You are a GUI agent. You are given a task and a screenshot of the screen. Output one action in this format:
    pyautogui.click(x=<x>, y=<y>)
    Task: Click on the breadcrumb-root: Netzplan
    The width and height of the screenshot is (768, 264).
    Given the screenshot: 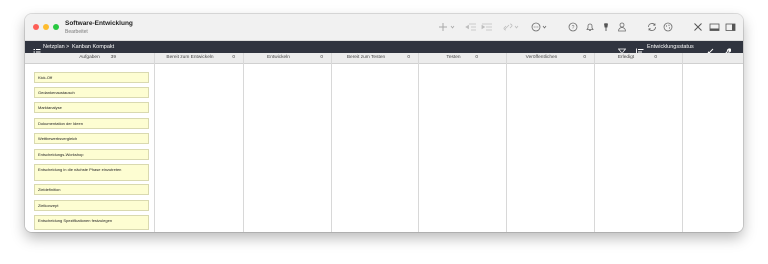 What is the action you would take?
    pyautogui.click(x=54, y=47)
    